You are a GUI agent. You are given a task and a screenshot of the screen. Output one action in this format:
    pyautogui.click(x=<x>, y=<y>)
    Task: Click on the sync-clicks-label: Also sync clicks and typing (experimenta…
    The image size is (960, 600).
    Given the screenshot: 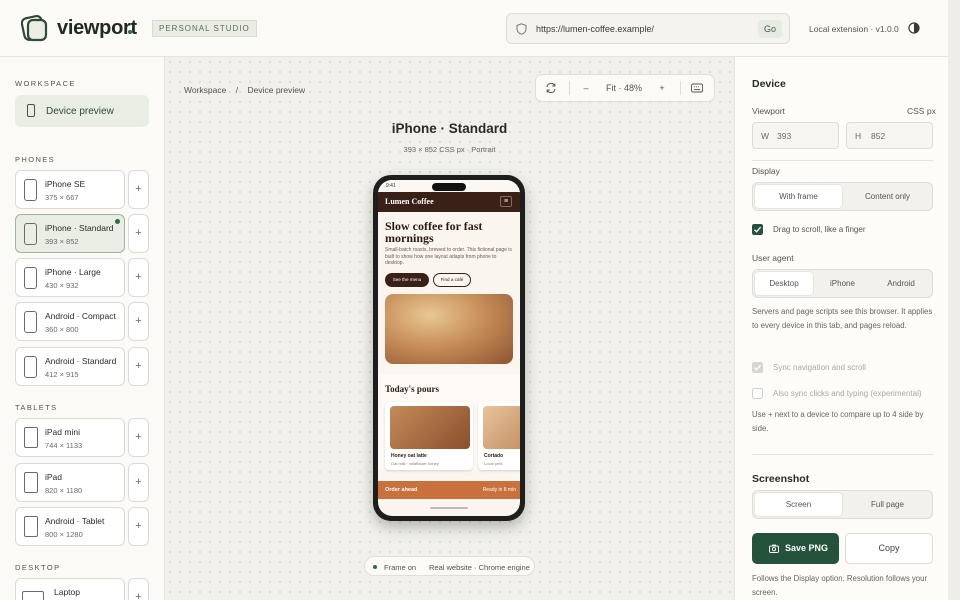 What is the action you would take?
    pyautogui.click(x=847, y=393)
    